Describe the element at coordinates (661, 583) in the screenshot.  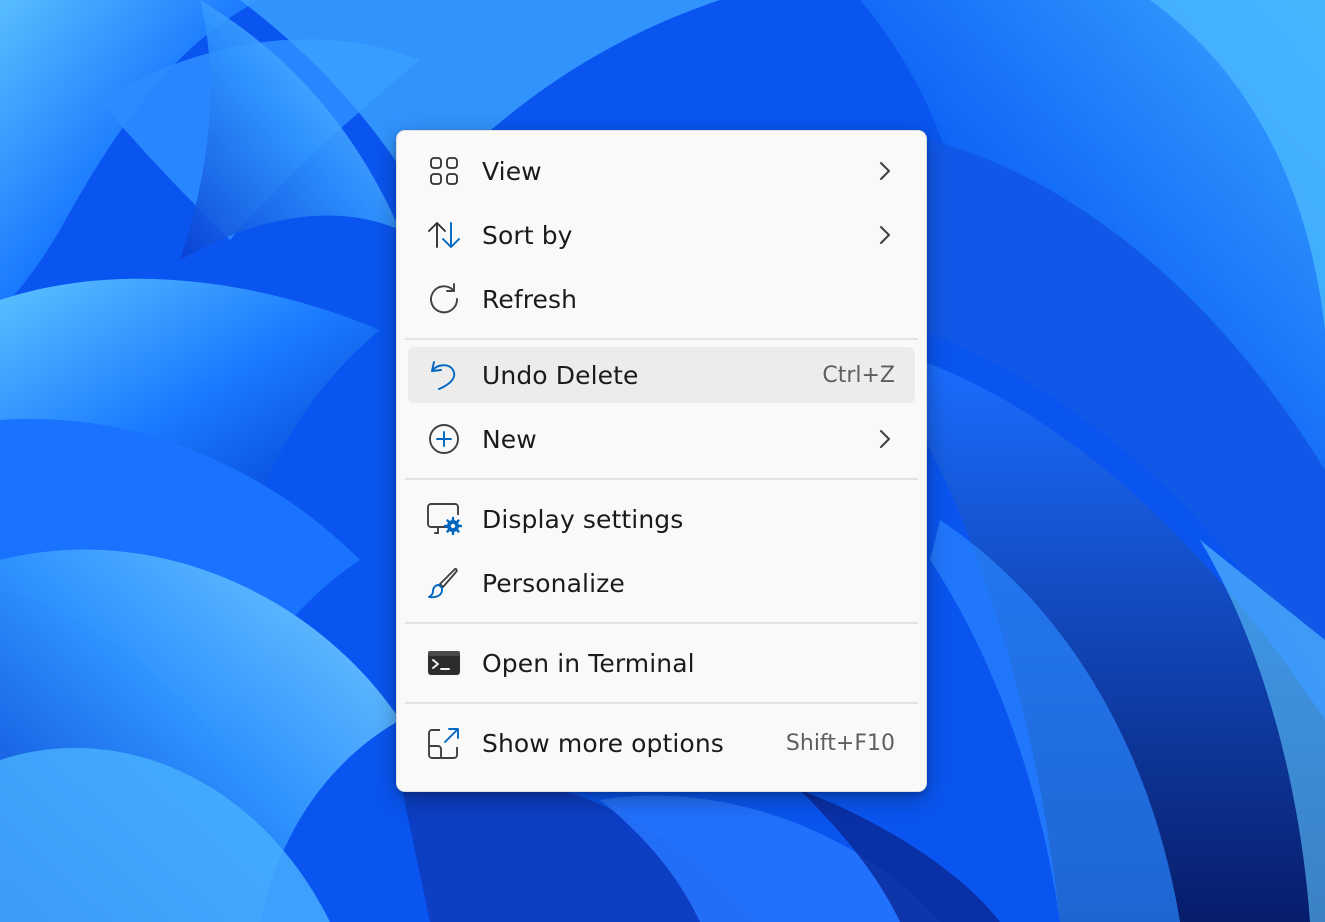
I see `menu-item-personalize: Personalize` at that location.